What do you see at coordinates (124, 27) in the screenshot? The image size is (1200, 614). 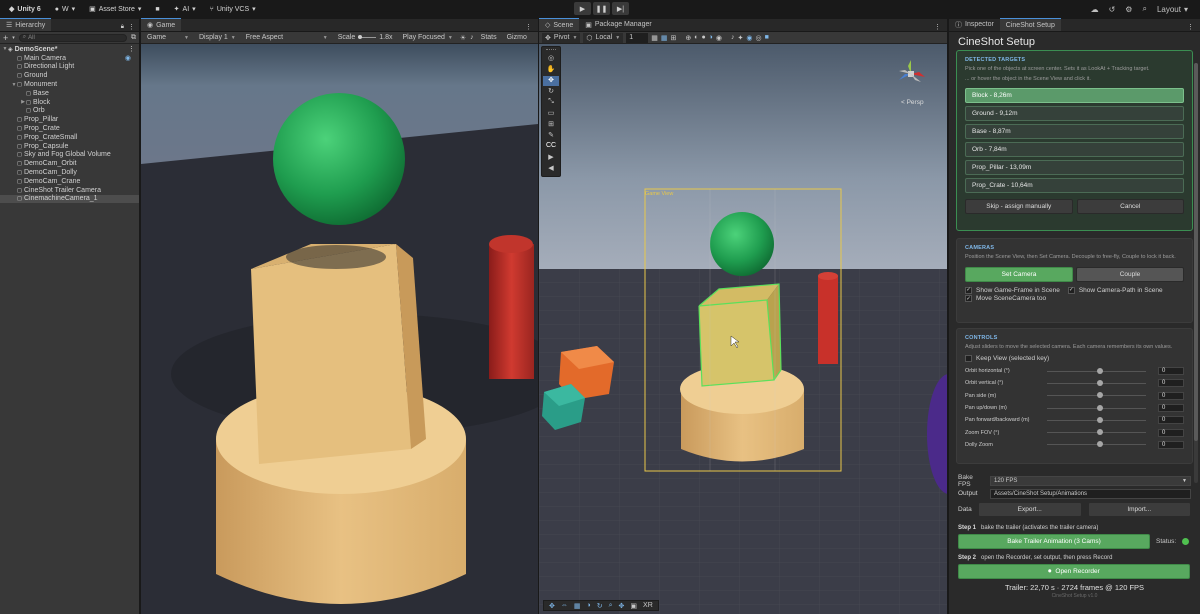 I see `lock-icon: 🔒︎` at bounding box center [124, 27].